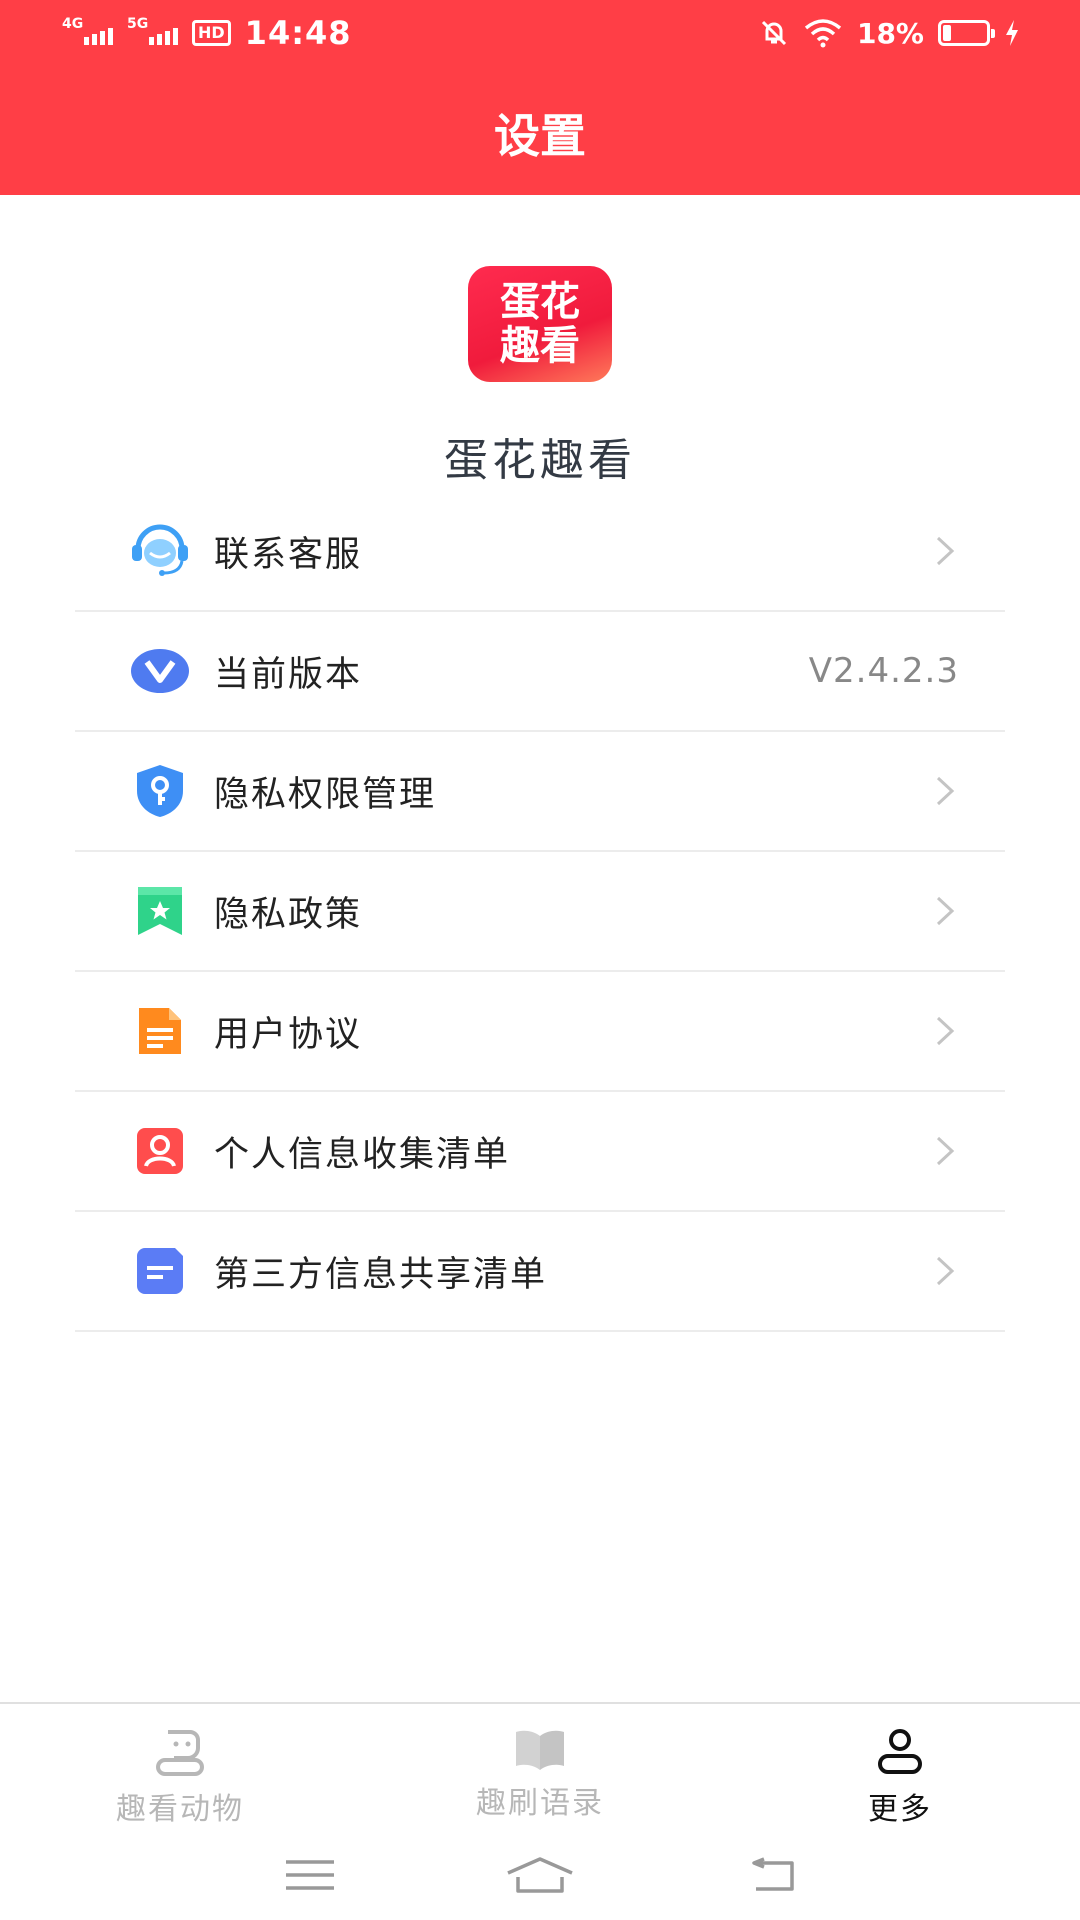 The image size is (1080, 1920). Describe the element at coordinates (325, 794) in the screenshot. I see `menu-item-label: 隐私权限管理` at that location.